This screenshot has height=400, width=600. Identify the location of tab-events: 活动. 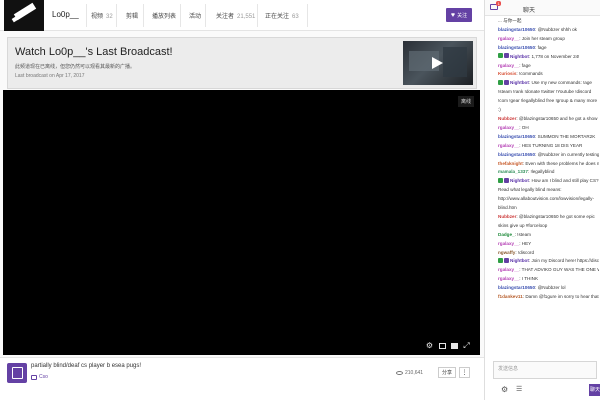
(195, 15).